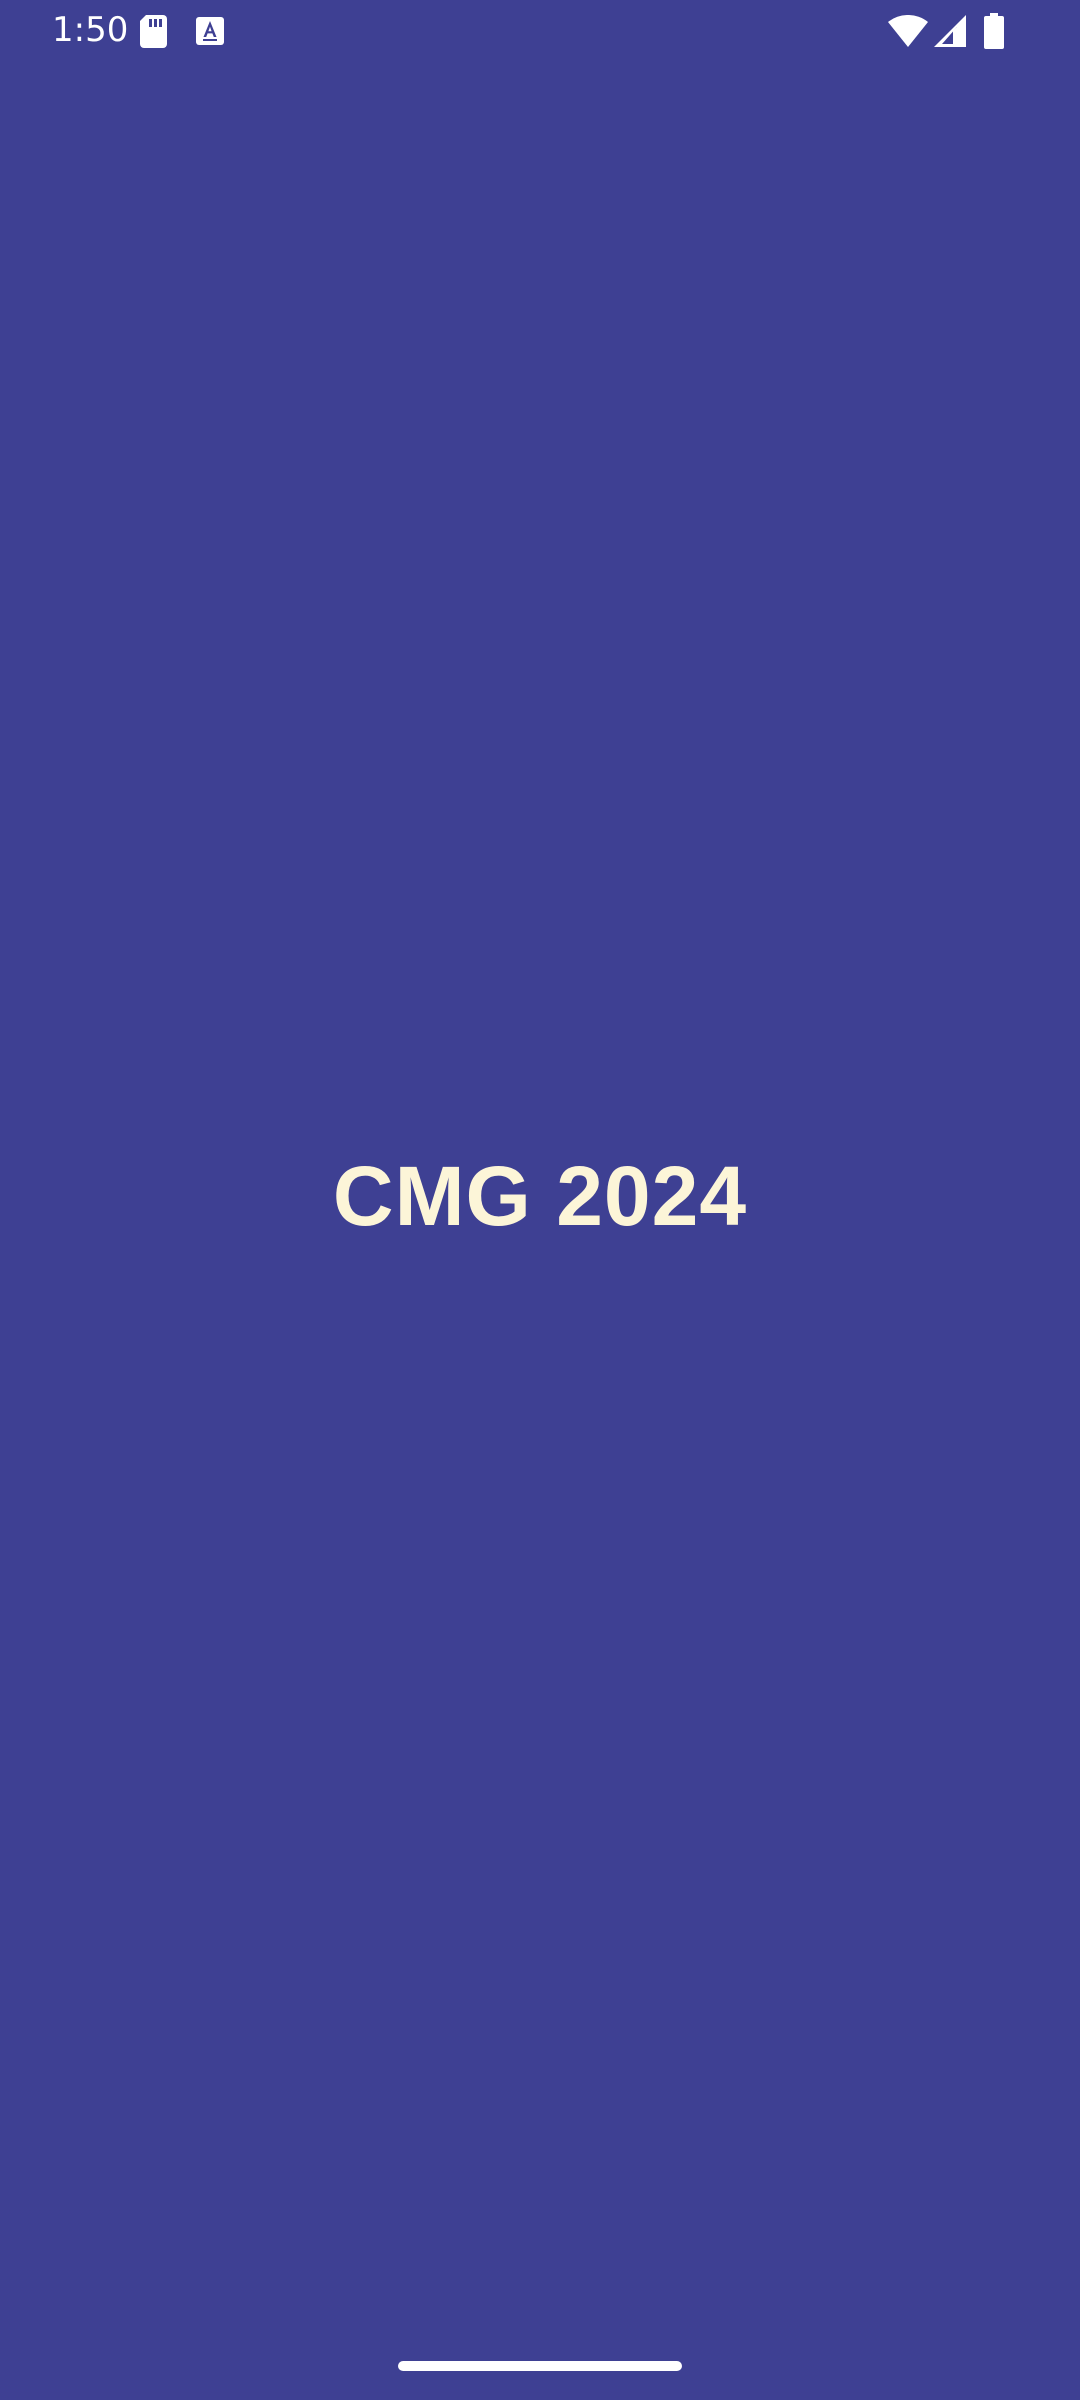  Describe the element at coordinates (540, 1196) in the screenshot. I see `splash-title: CMG 2024` at that location.